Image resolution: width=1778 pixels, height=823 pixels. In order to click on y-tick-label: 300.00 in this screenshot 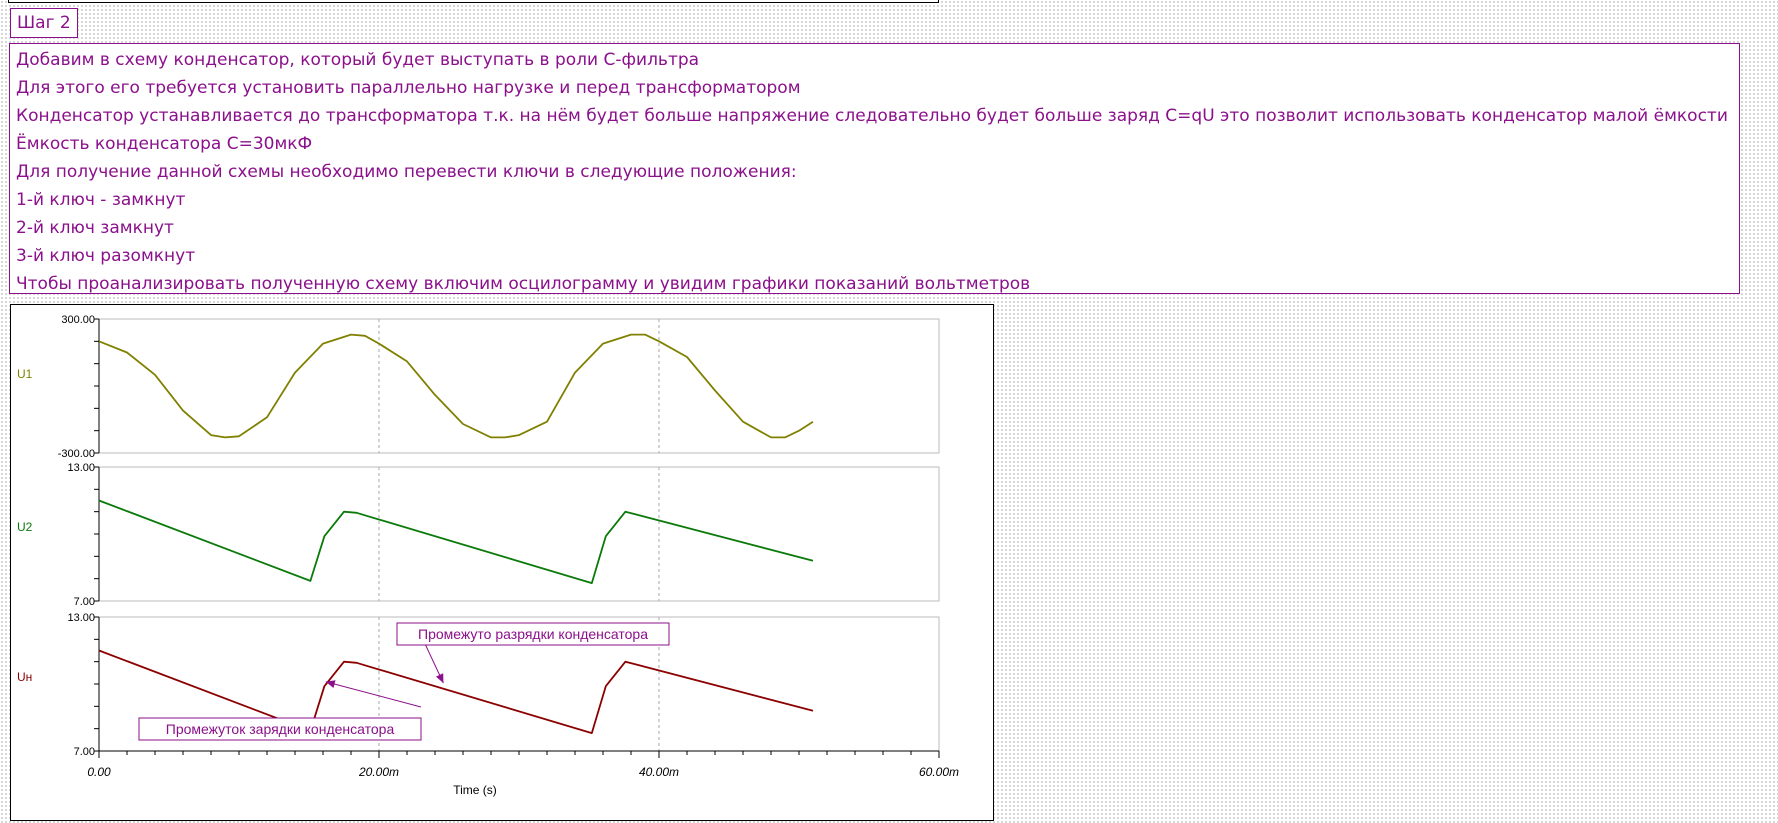, I will do `click(78, 320)`.